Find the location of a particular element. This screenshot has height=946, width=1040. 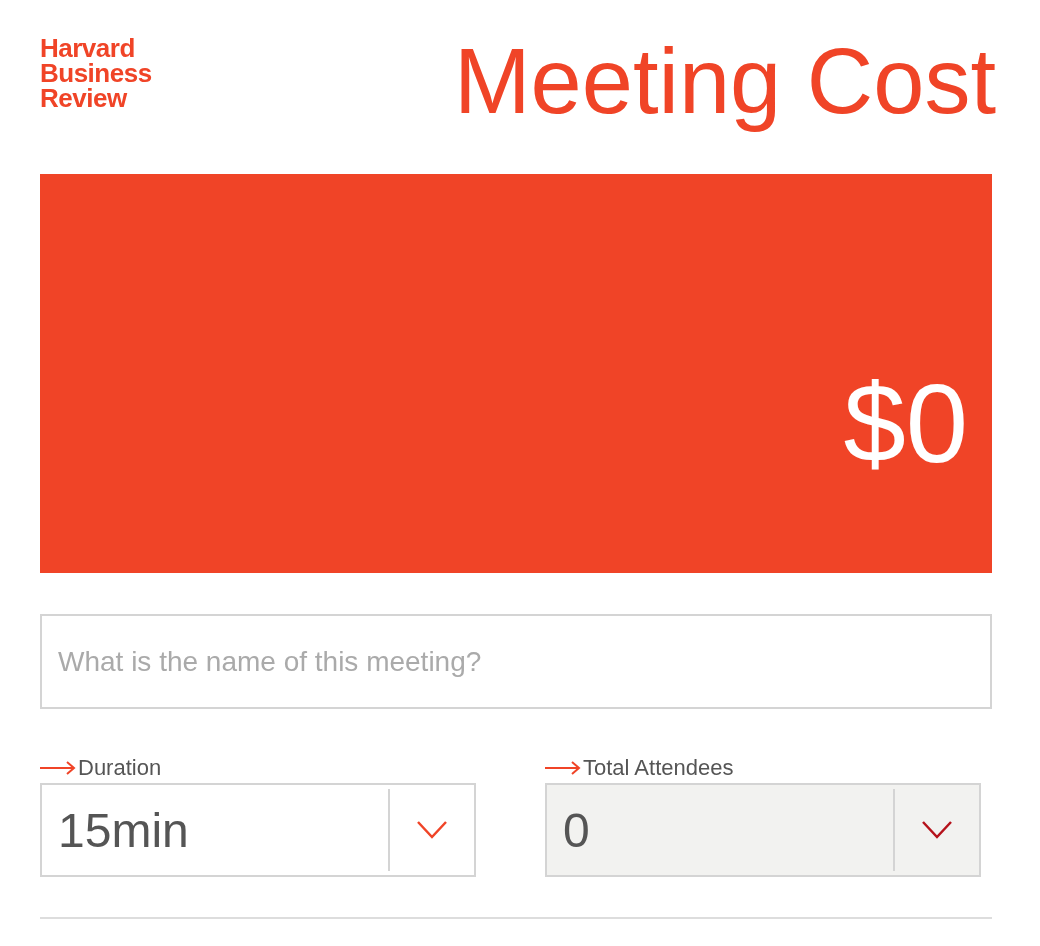

page-title: Meeting Cost is located at coordinates (724, 81).